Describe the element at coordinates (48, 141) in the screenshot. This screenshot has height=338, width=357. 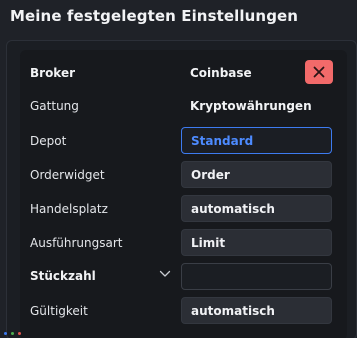
I see `depot-label: Depot` at that location.